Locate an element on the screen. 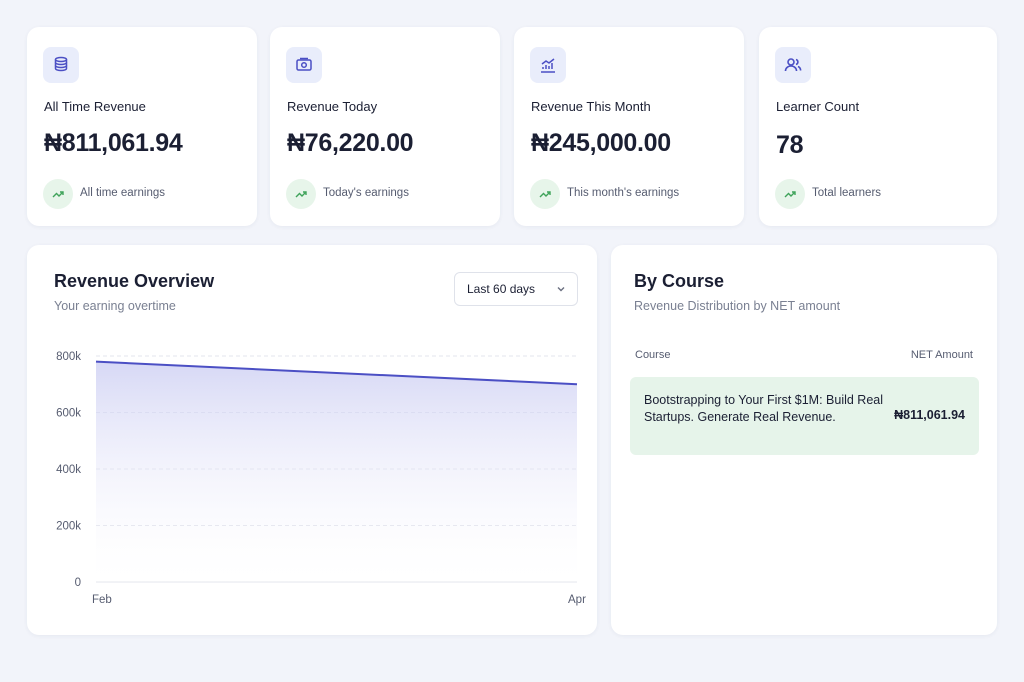 This screenshot has width=1024, height=682. y-tick-label: 400k is located at coordinates (68, 470).